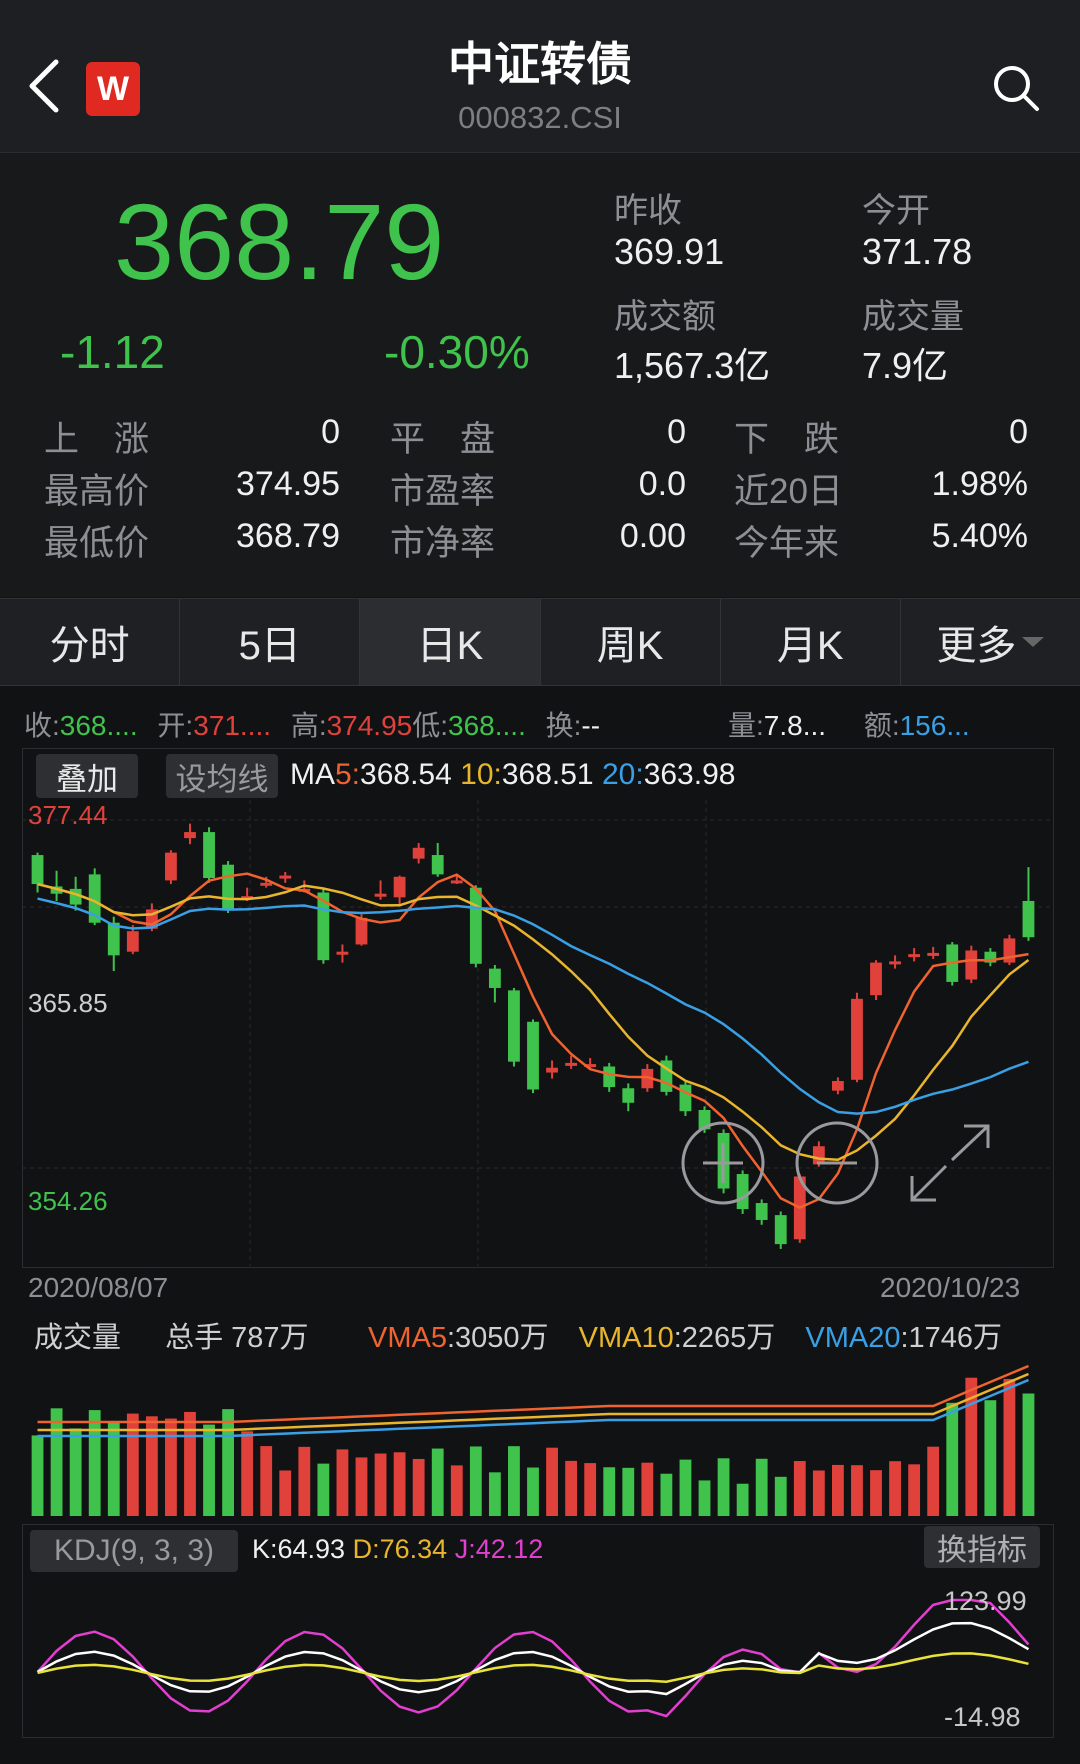 The height and width of the screenshot is (1764, 1080). What do you see at coordinates (533, 1440) in the screenshot?
I see `volume-chart` at bounding box center [533, 1440].